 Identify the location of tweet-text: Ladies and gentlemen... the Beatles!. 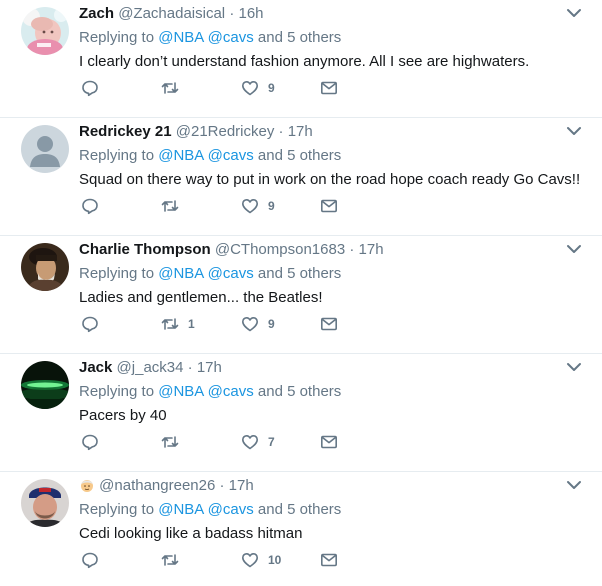
(201, 297).